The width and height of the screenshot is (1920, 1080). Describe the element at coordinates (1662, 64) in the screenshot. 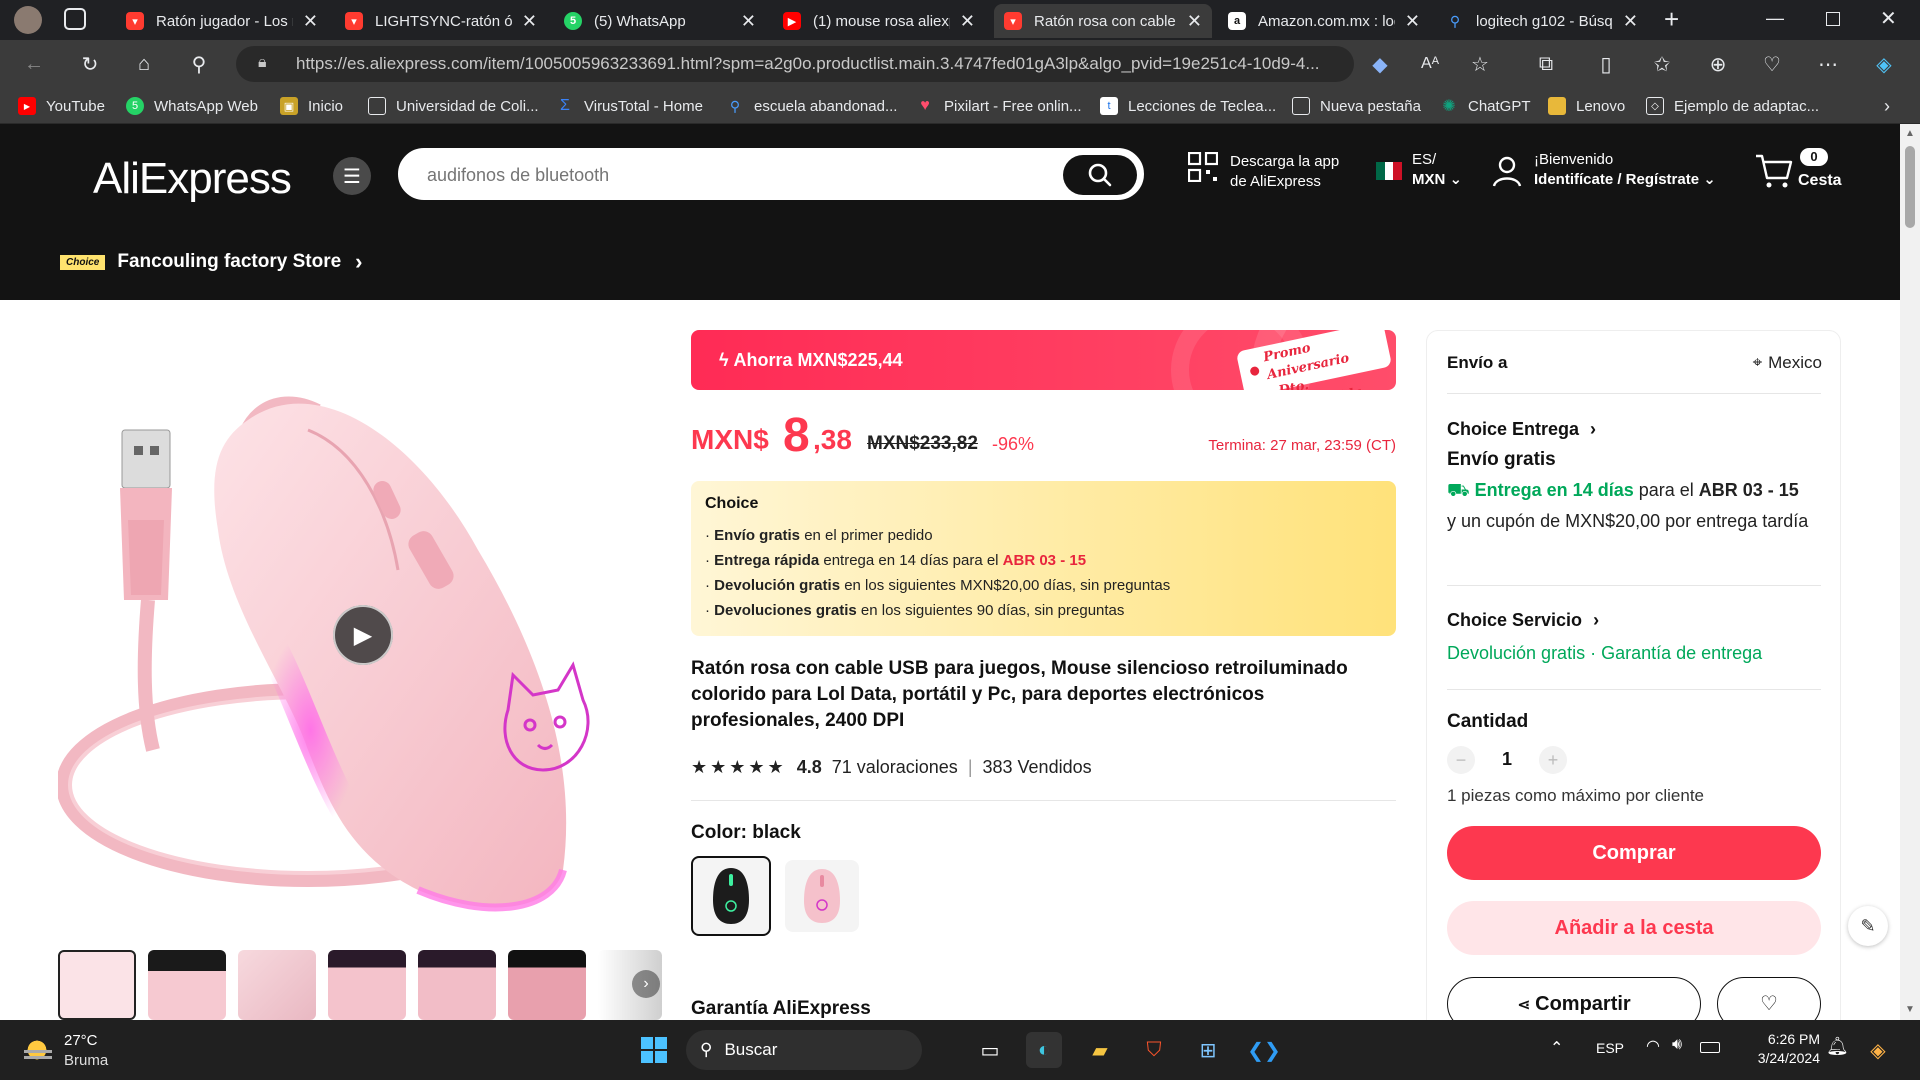

I see `favorites-icon: ✩` at that location.